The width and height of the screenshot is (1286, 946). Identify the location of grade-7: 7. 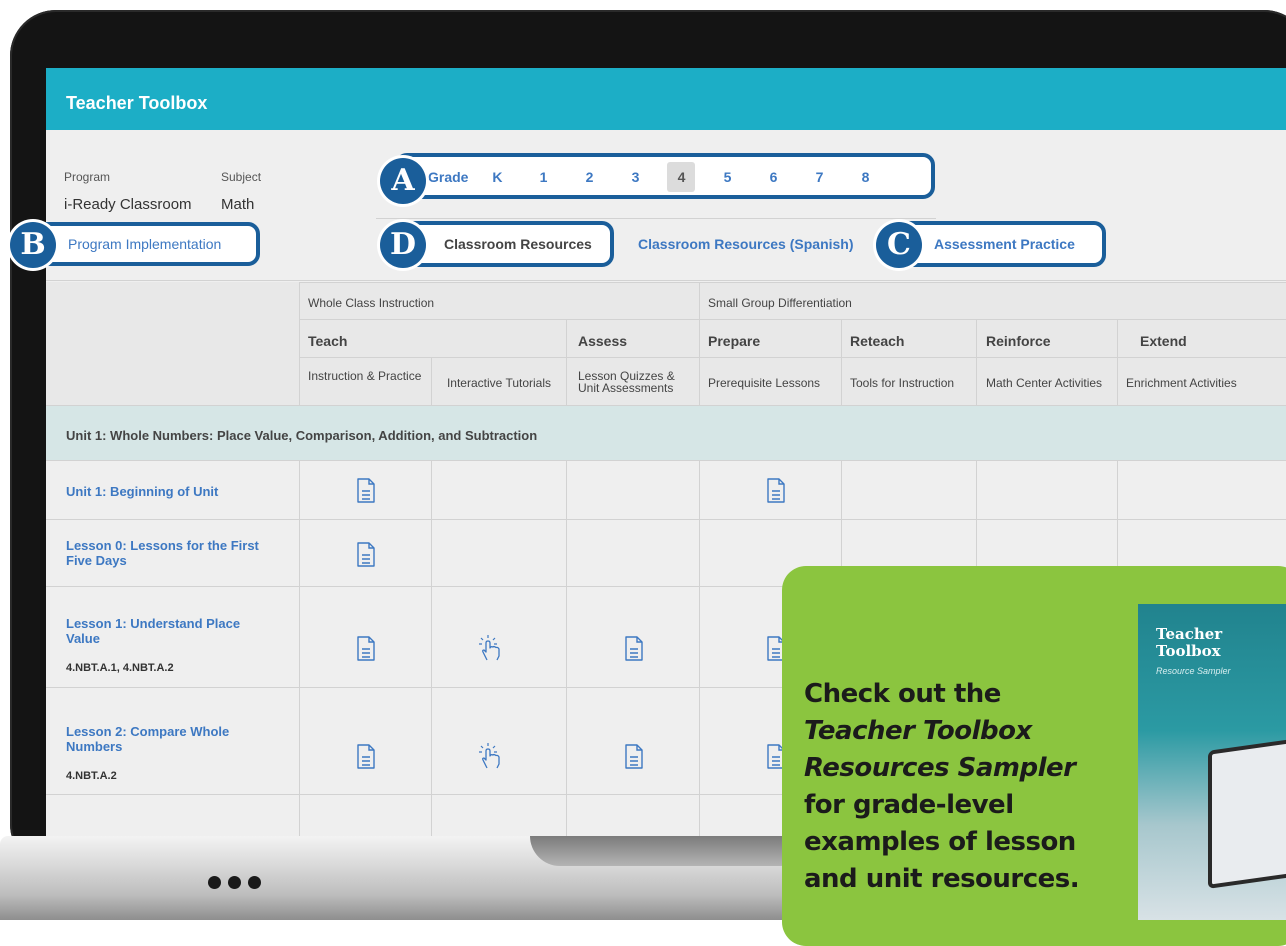
(819, 177).